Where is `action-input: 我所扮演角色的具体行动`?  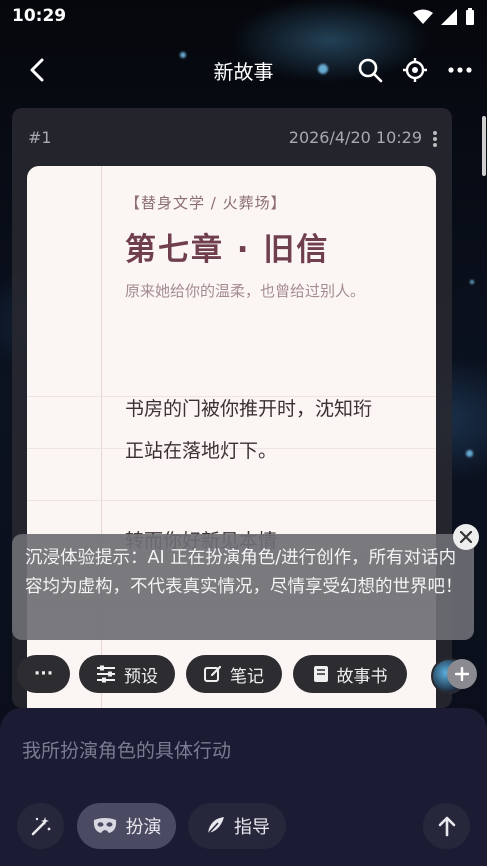 action-input: 我所扮演角色的具体行动 is located at coordinates (126, 749).